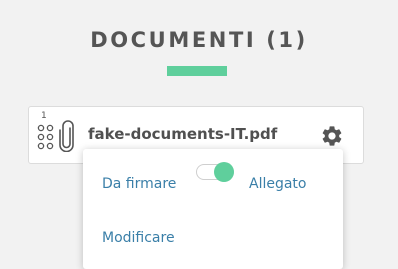 The width and height of the screenshot is (398, 269). Describe the element at coordinates (66, 136) in the screenshot. I see `paperclip-icon` at that location.